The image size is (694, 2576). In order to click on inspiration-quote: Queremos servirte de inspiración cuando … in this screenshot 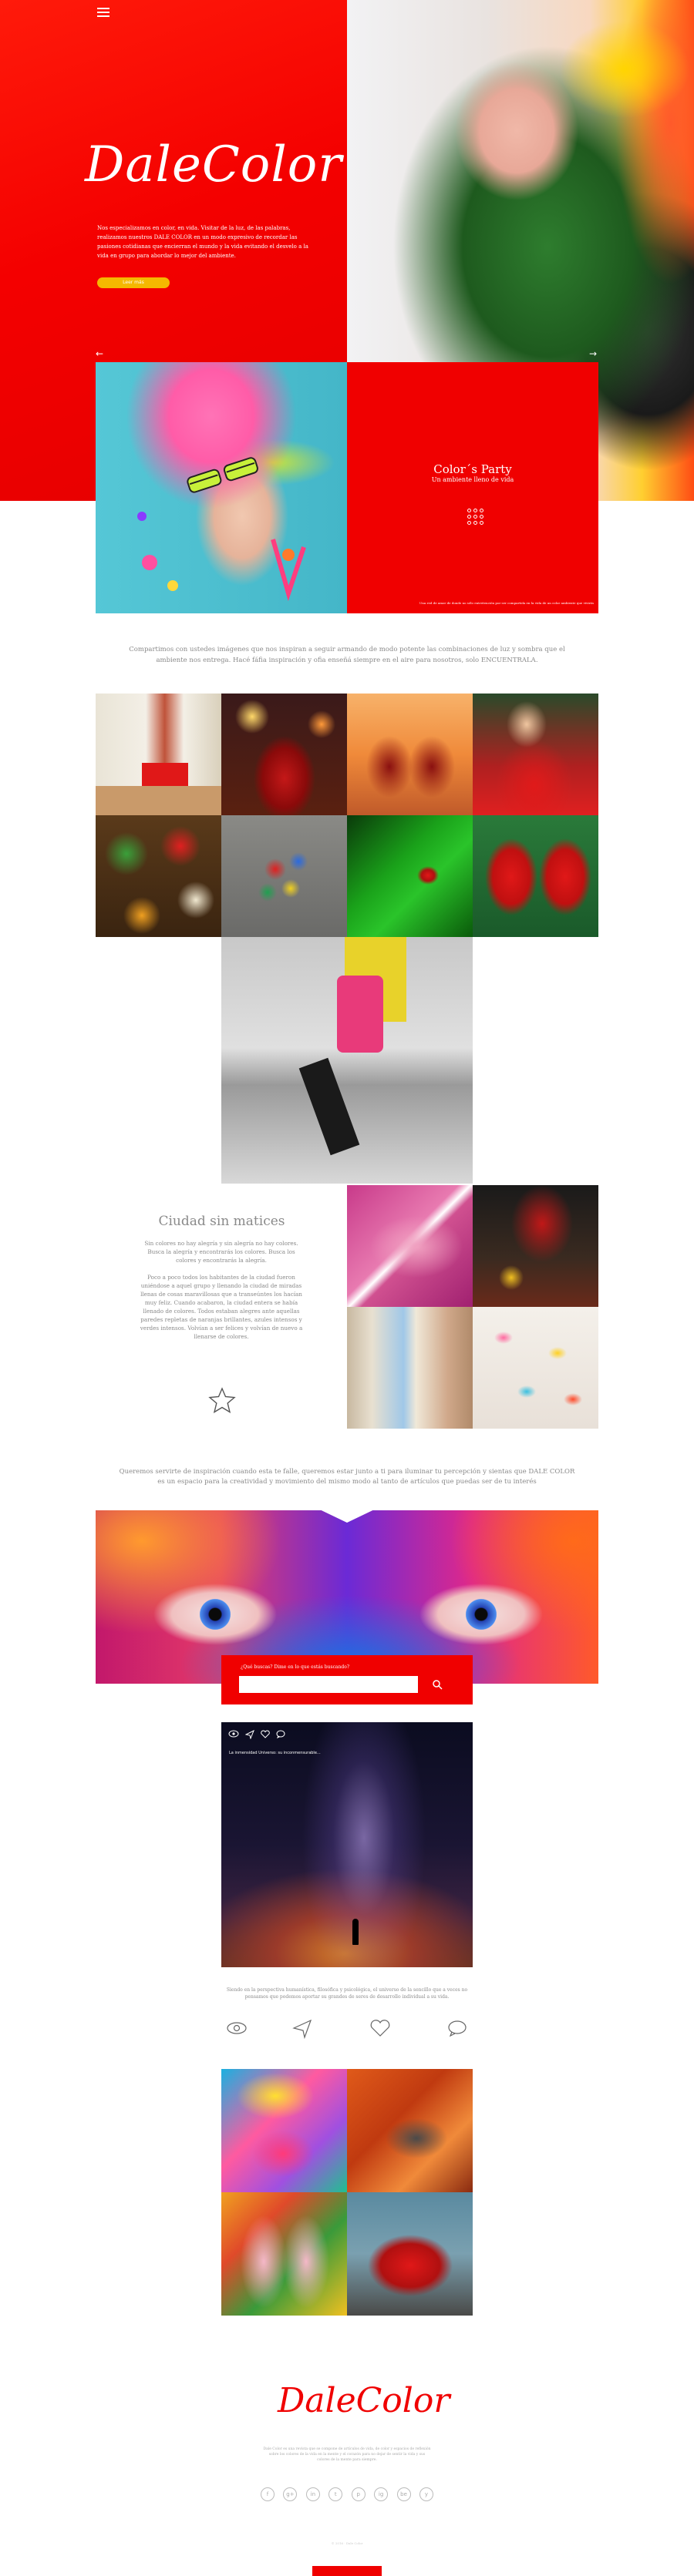, I will do `click(347, 1477)`.